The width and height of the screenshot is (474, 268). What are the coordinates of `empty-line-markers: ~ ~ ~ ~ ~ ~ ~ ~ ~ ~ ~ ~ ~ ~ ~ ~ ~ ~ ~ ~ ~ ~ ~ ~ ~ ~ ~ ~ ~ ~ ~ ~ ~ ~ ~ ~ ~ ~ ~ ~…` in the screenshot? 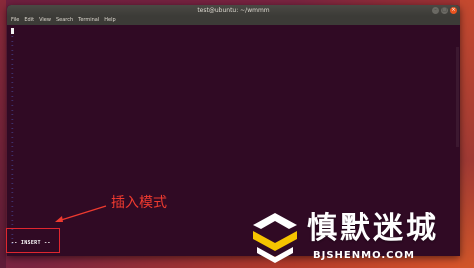 It's located at (12, 140).